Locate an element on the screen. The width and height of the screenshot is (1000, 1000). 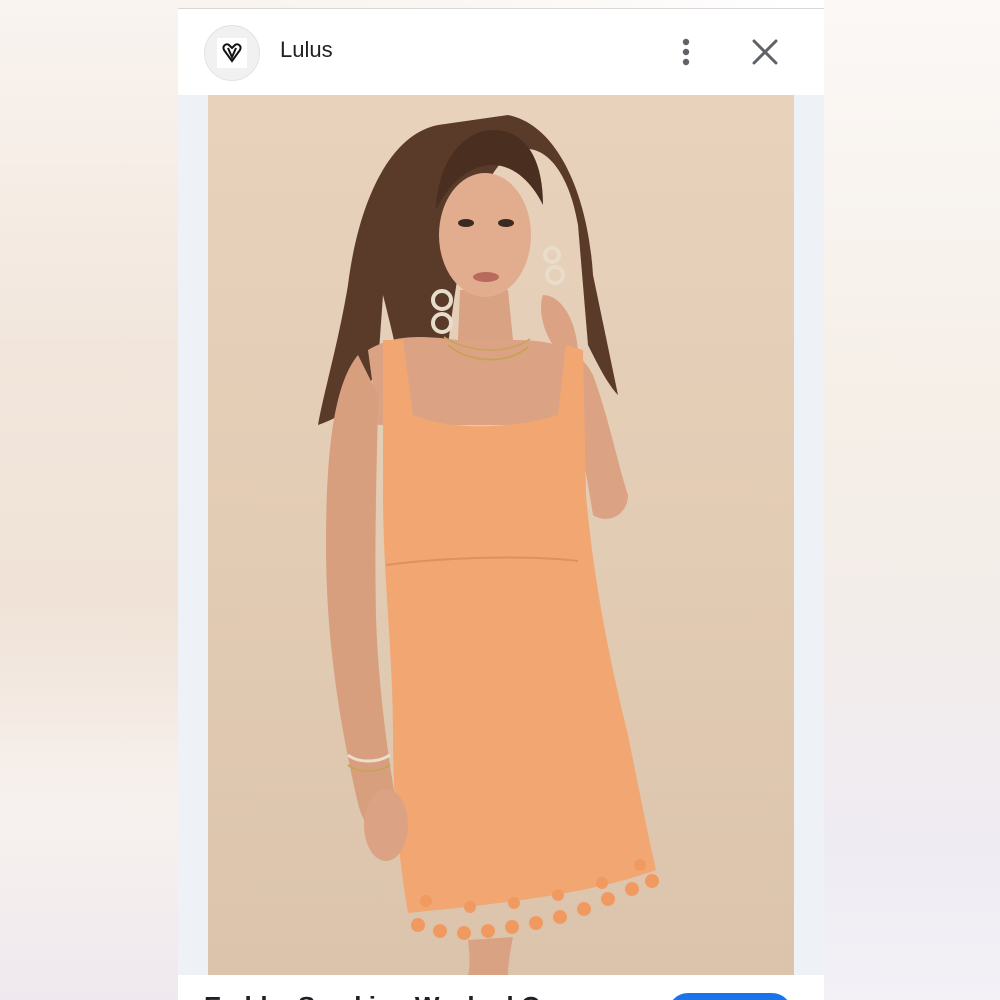
viewer-header: Lulus is located at coordinates (501, 52).